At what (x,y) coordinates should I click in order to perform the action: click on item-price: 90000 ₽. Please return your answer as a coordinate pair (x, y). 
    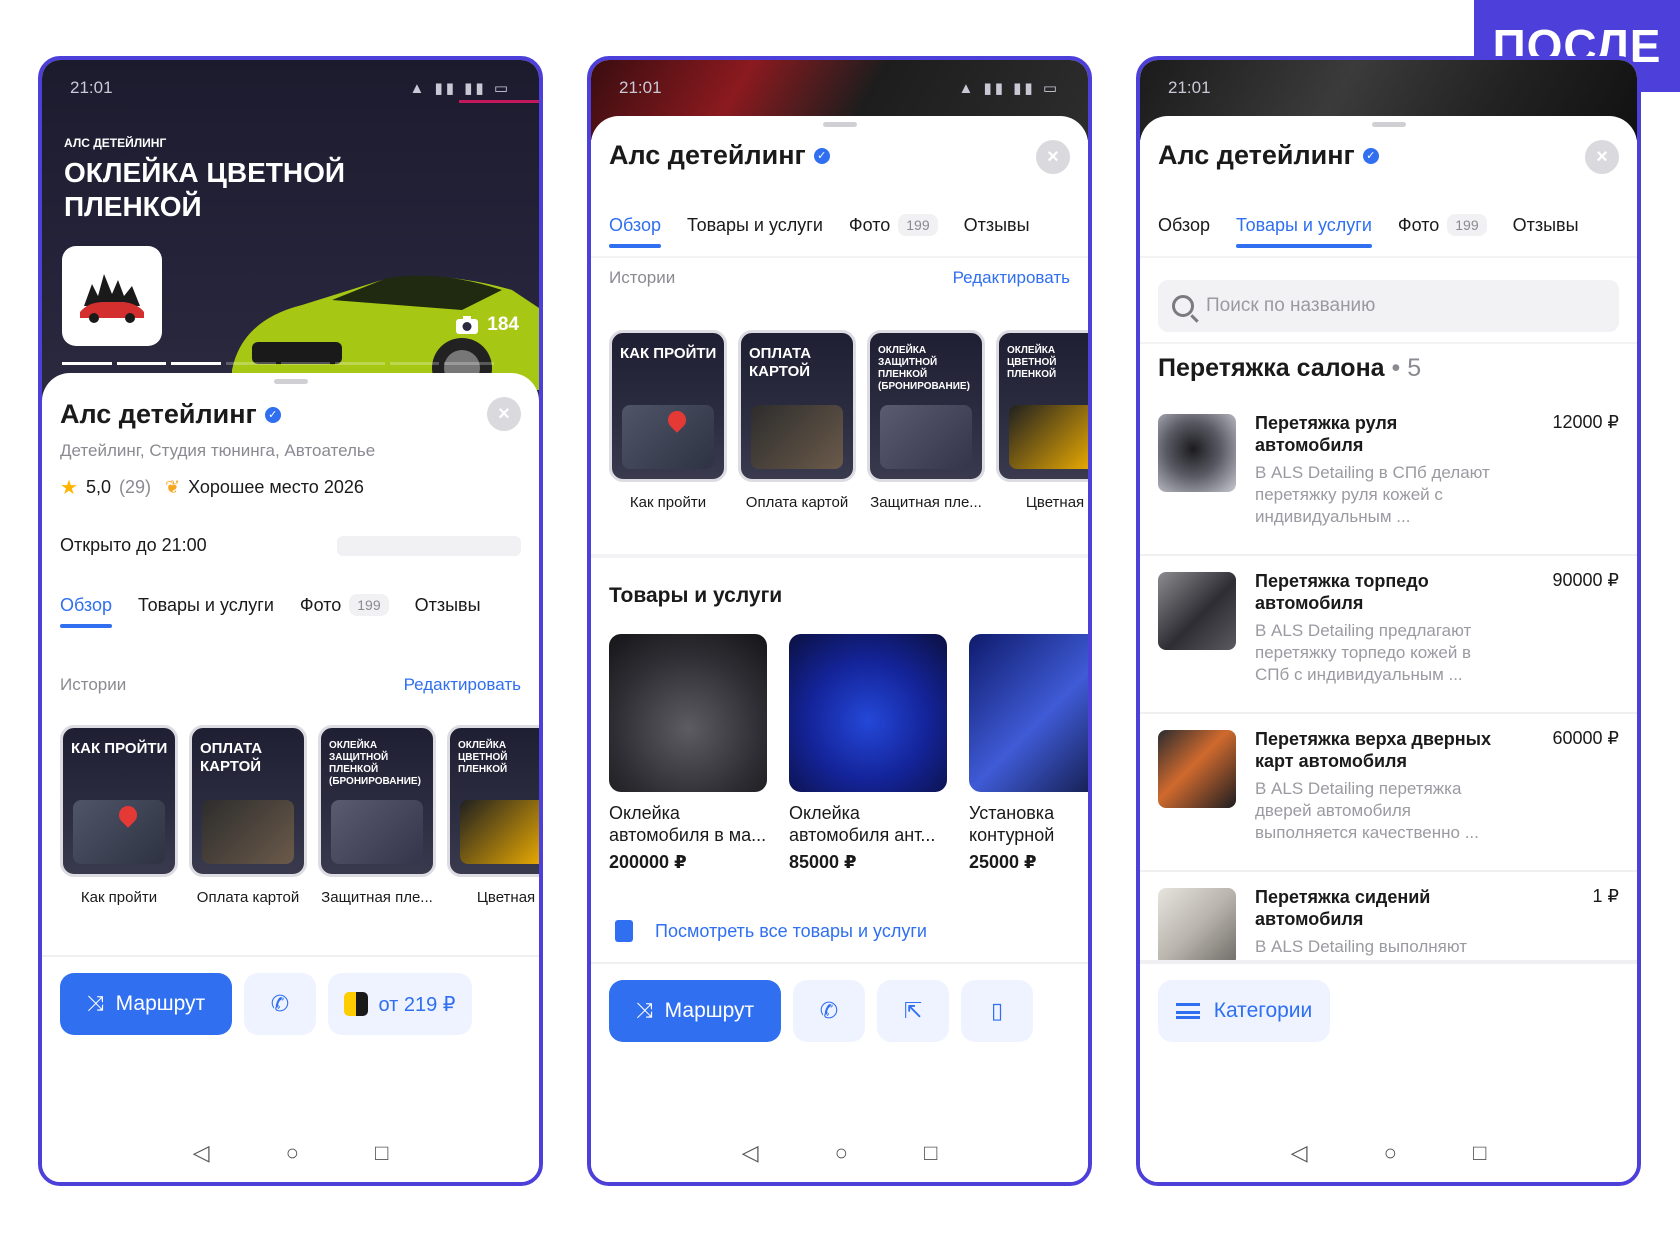
    Looking at the image, I should click on (1585, 580).